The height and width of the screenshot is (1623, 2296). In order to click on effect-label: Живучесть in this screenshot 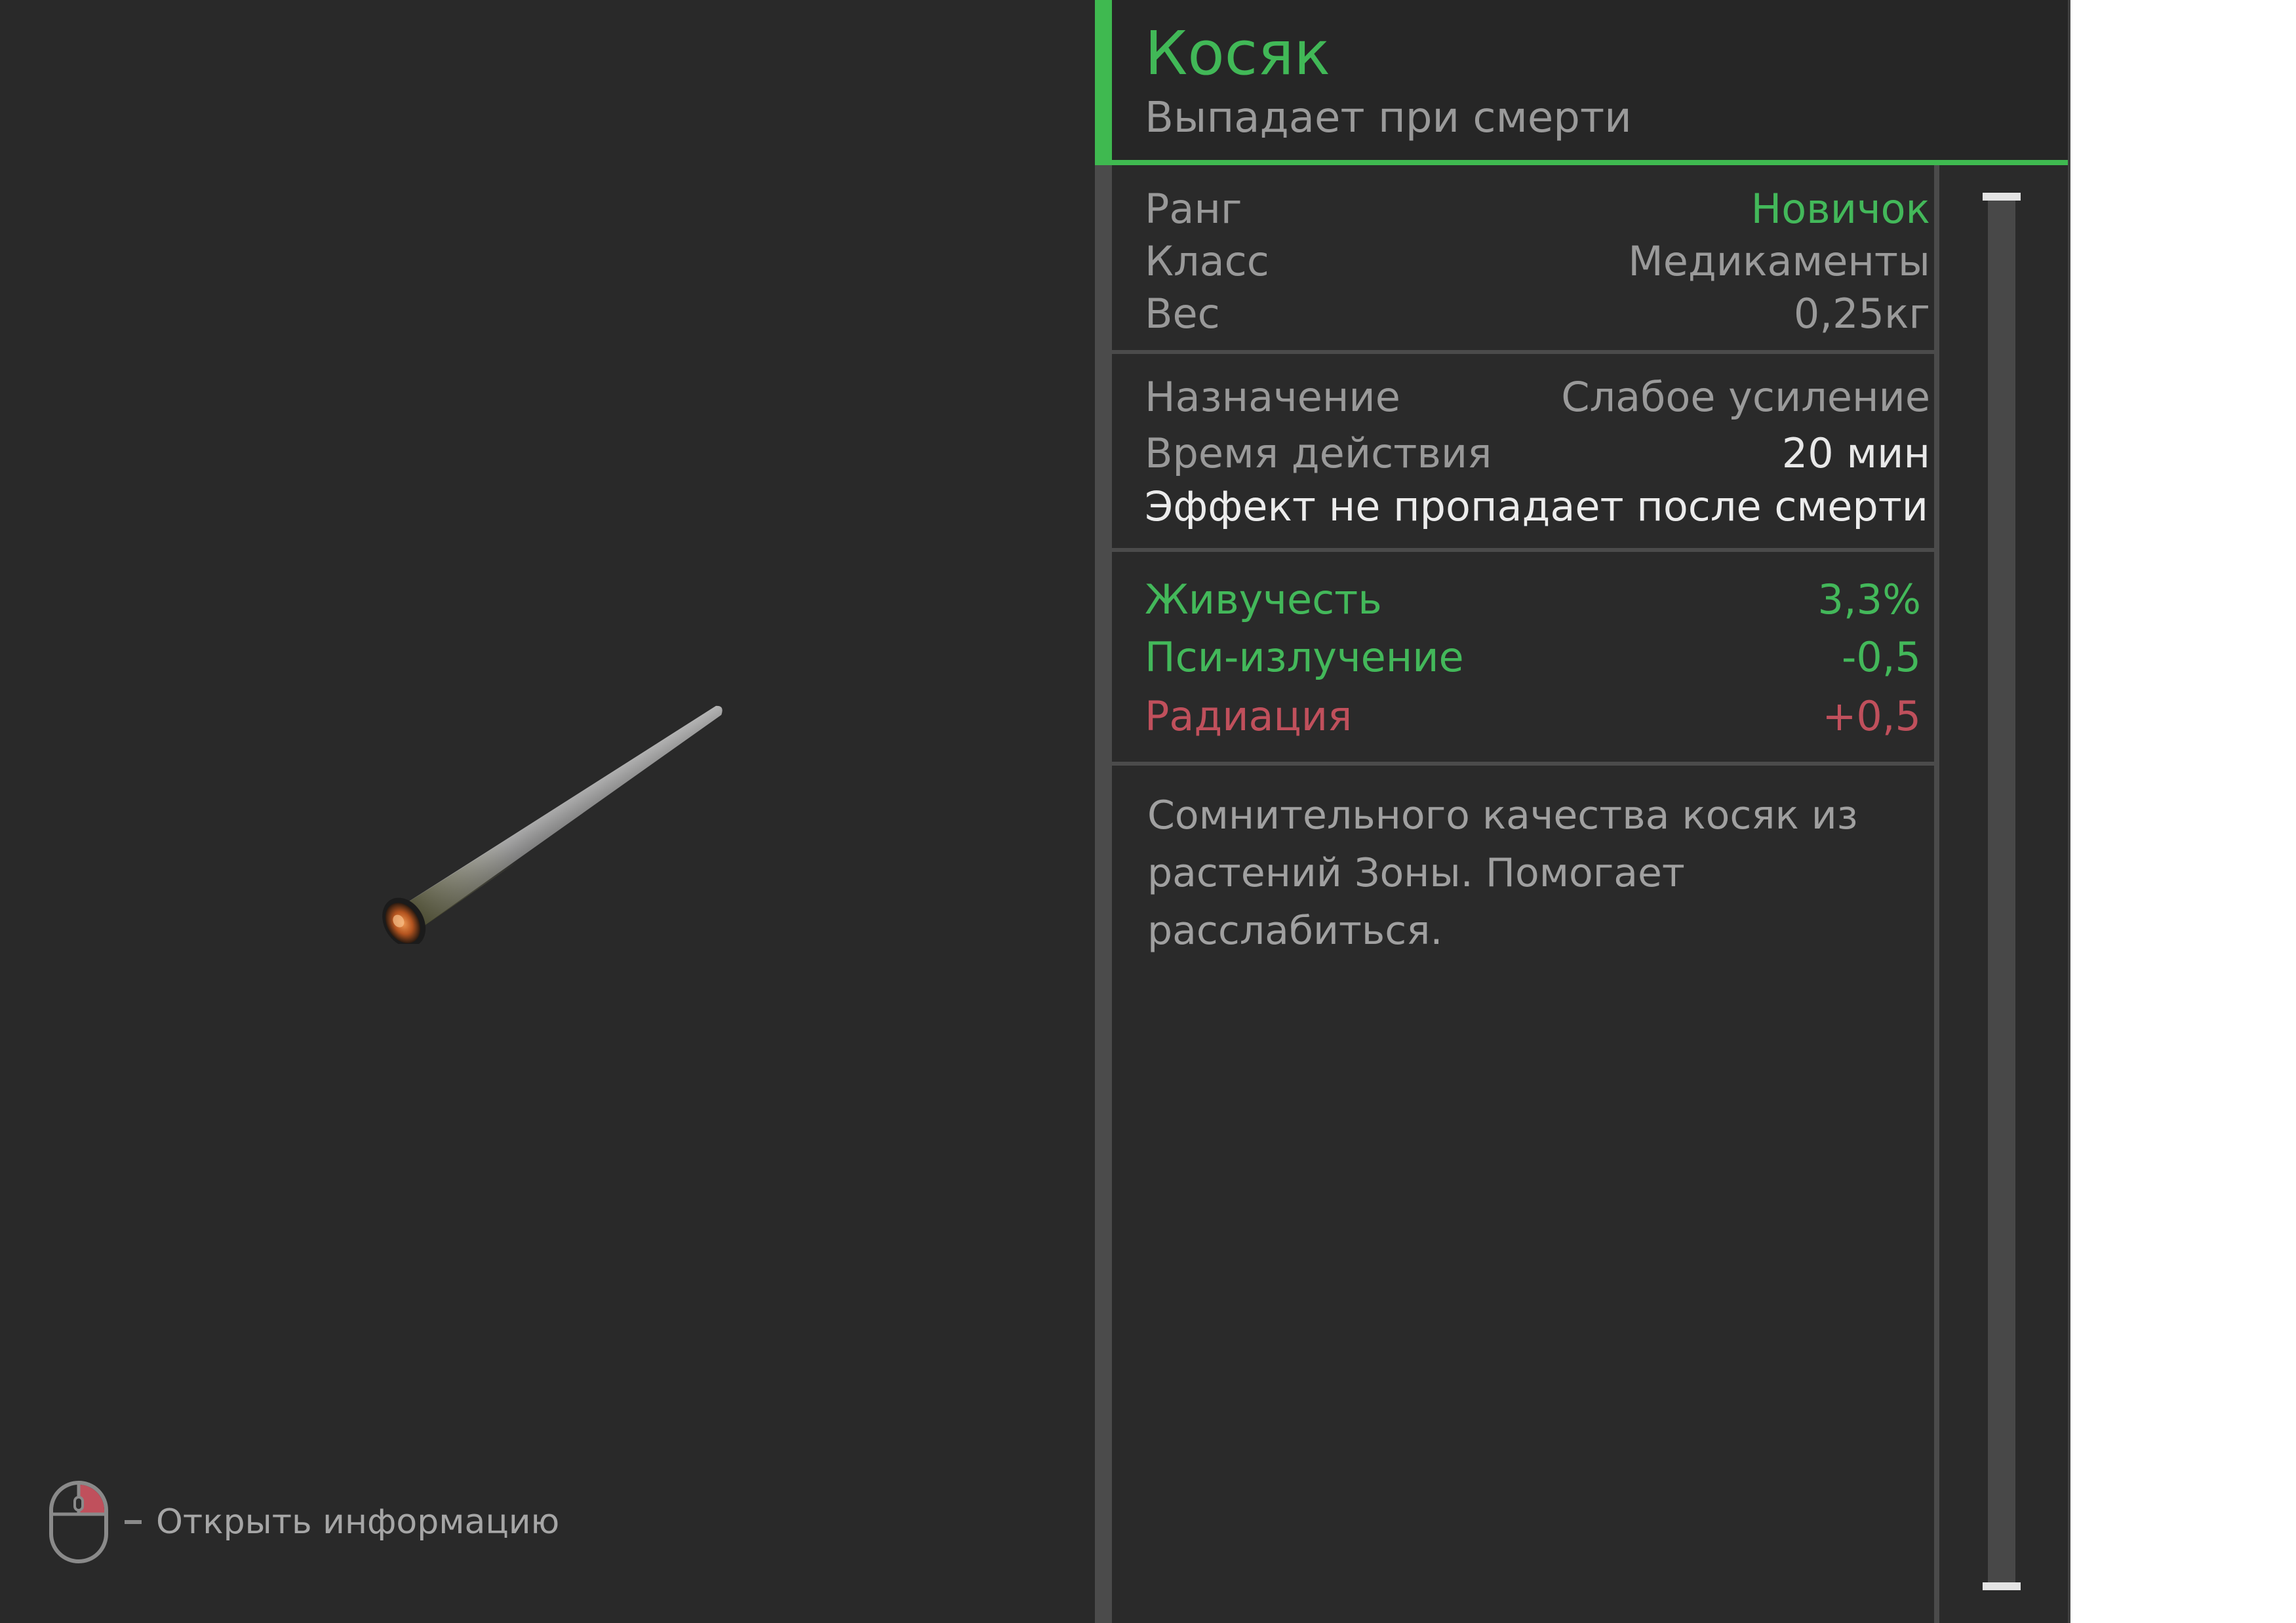, I will do `click(1263, 599)`.